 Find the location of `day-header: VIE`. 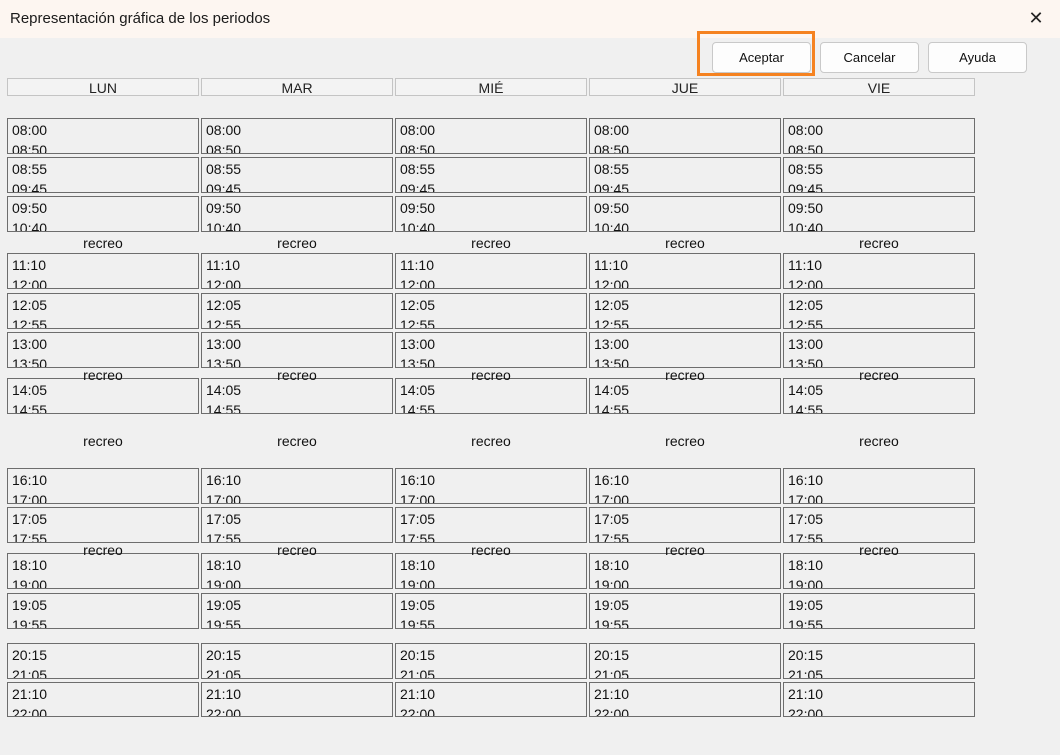

day-header: VIE is located at coordinates (879, 87).